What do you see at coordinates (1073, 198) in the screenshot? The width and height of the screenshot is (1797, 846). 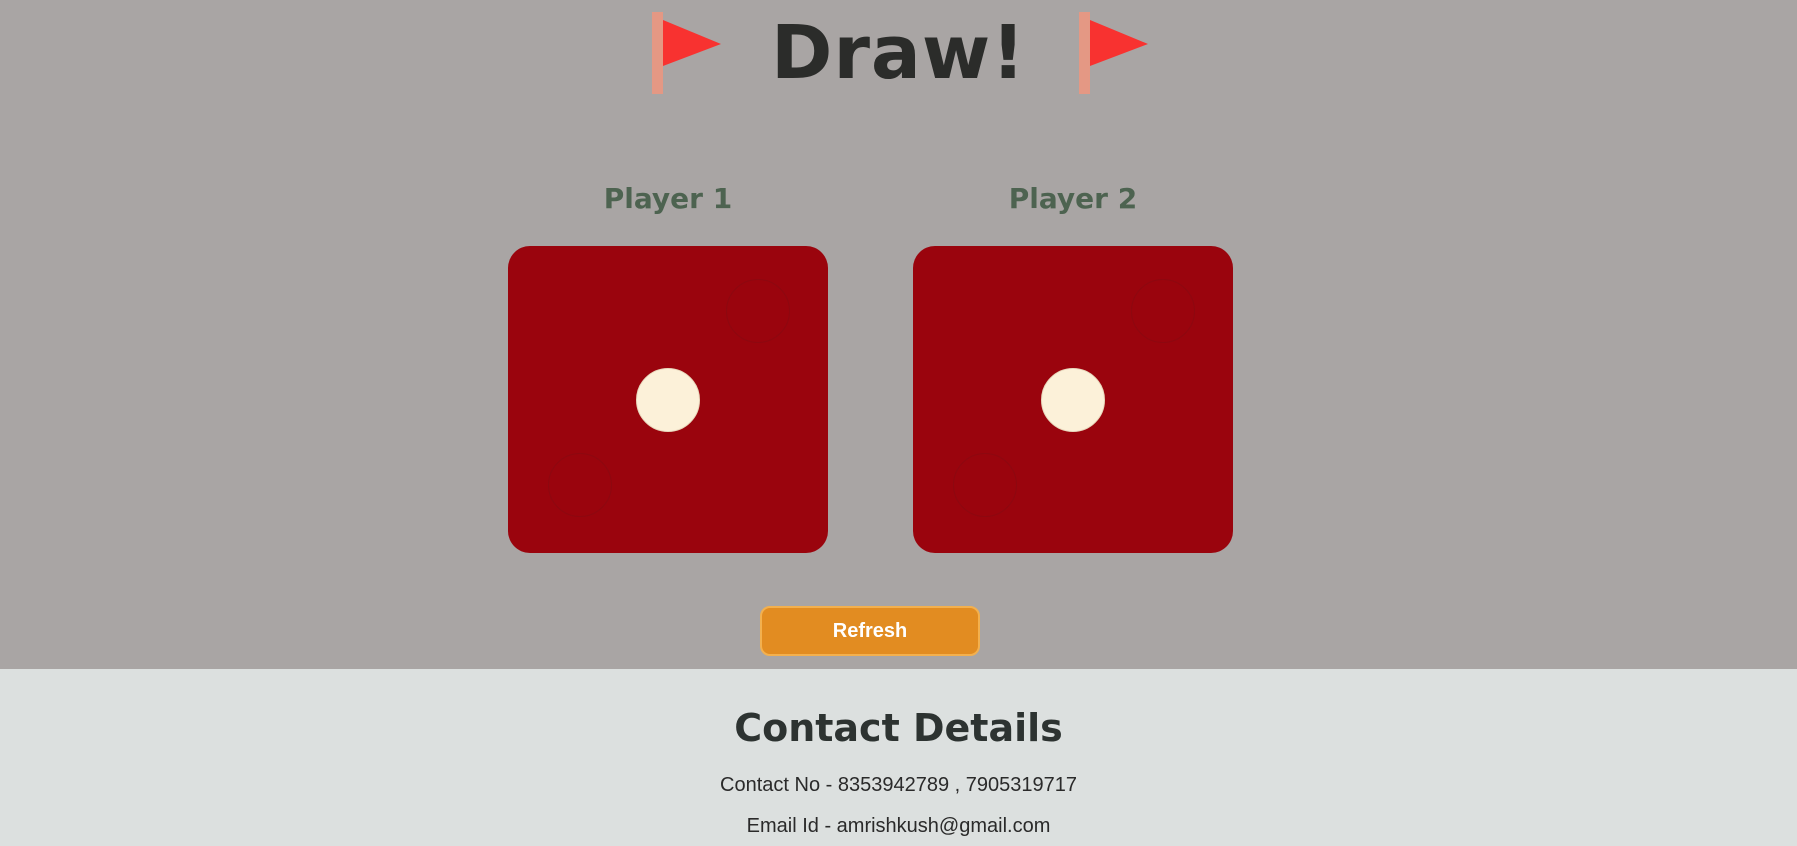 I see `player-2-label: Player 2` at bounding box center [1073, 198].